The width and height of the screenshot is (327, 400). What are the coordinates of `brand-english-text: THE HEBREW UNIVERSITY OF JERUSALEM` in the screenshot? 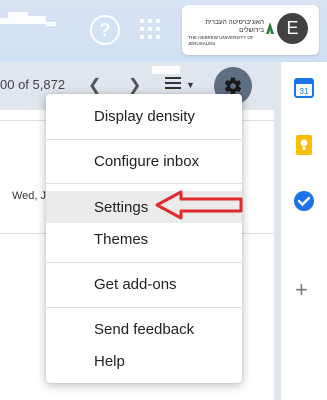 It's located at (221, 40).